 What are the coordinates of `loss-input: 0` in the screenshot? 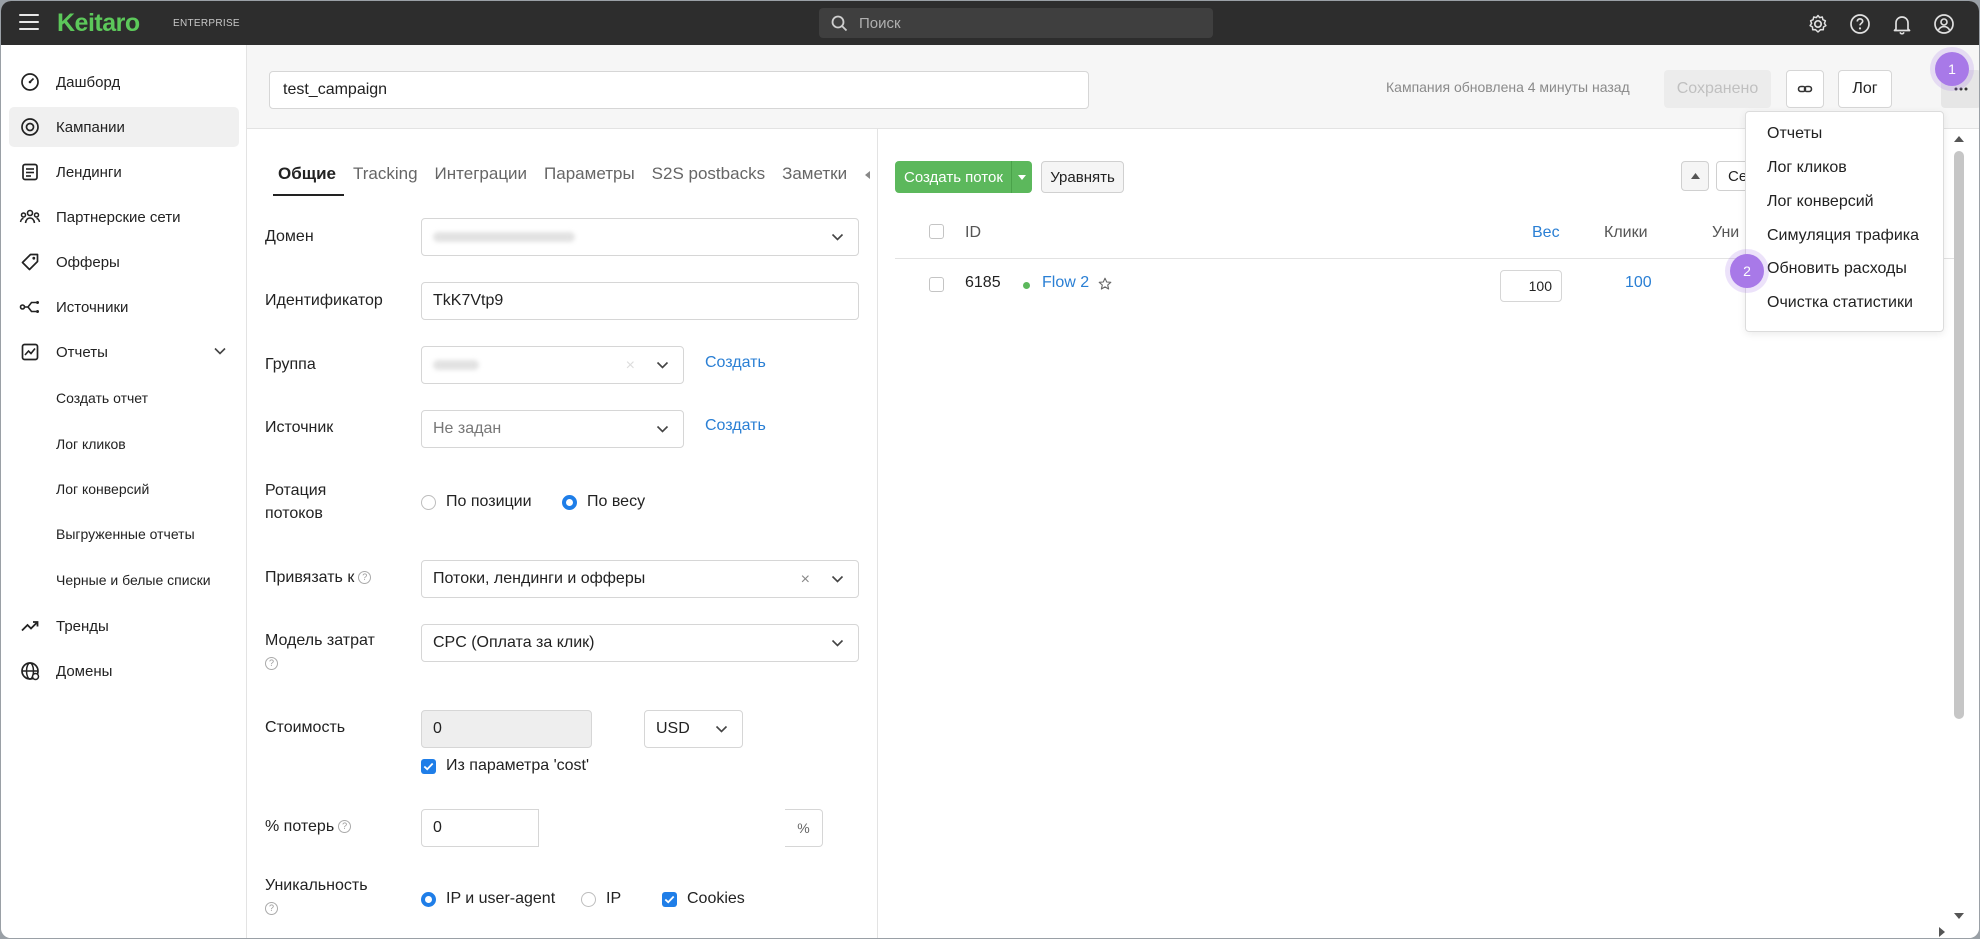 It's located at (480, 828).